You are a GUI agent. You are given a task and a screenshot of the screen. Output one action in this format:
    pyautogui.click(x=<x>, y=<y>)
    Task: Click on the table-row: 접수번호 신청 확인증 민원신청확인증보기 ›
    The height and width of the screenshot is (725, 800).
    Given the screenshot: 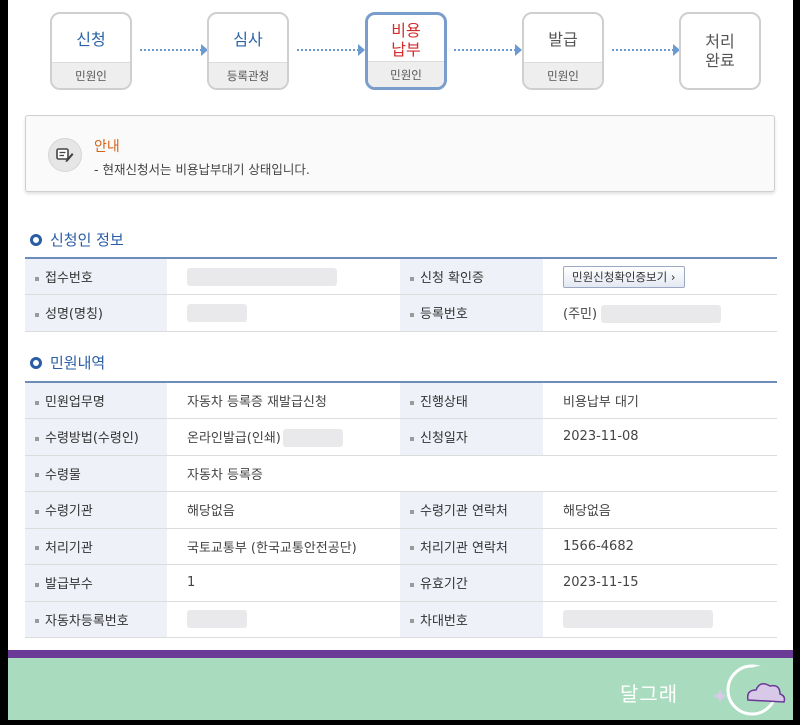 What is the action you would take?
    pyautogui.click(x=401, y=276)
    